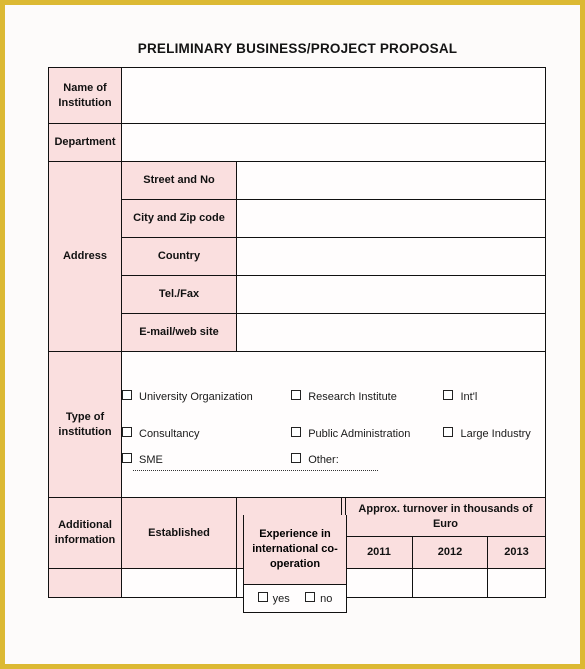 The height and width of the screenshot is (669, 585). I want to click on label-city-and-zip-code: City and Zip code, so click(179, 218).